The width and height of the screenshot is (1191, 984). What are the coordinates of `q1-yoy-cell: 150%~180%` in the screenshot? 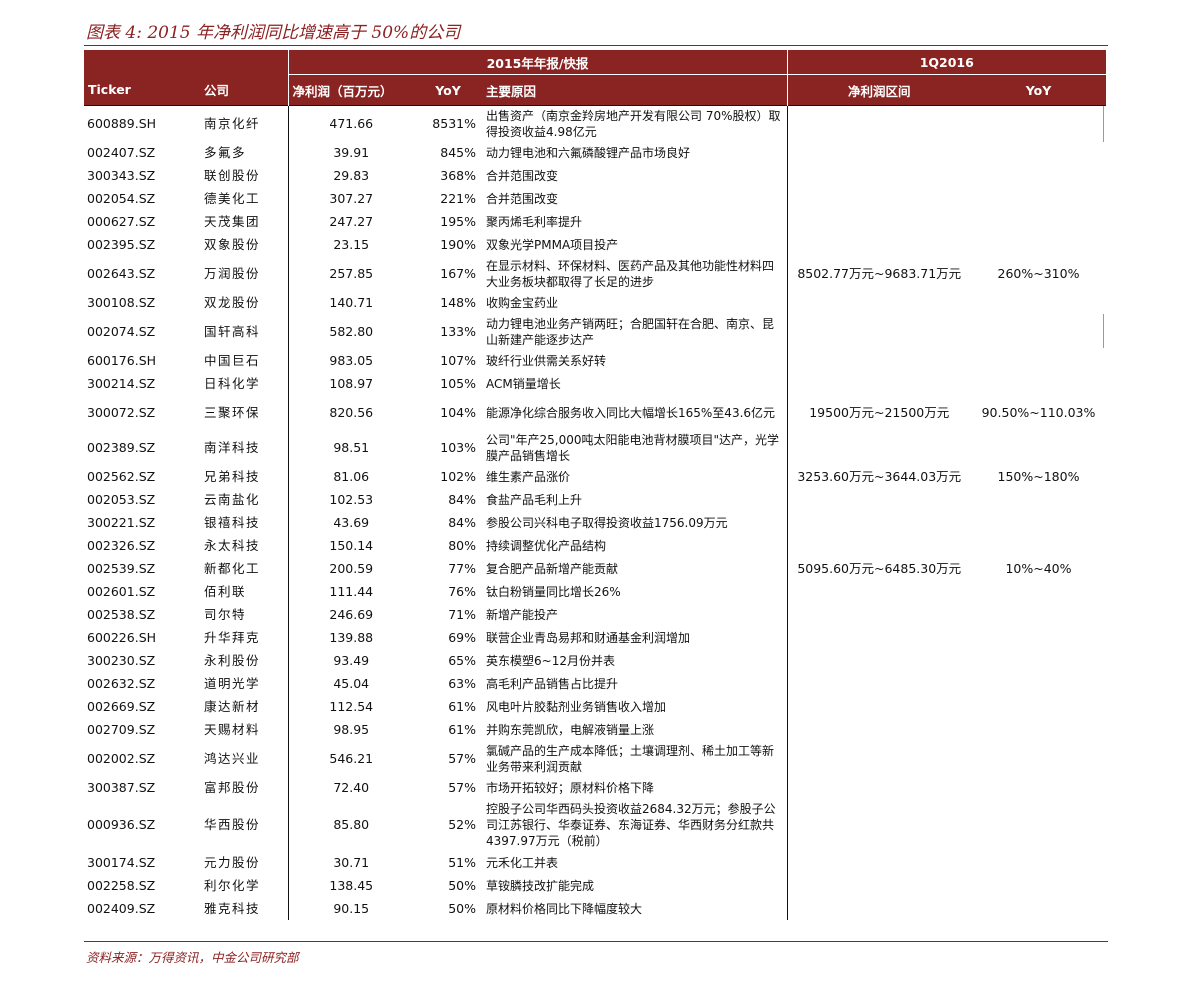 It's located at (1038, 476).